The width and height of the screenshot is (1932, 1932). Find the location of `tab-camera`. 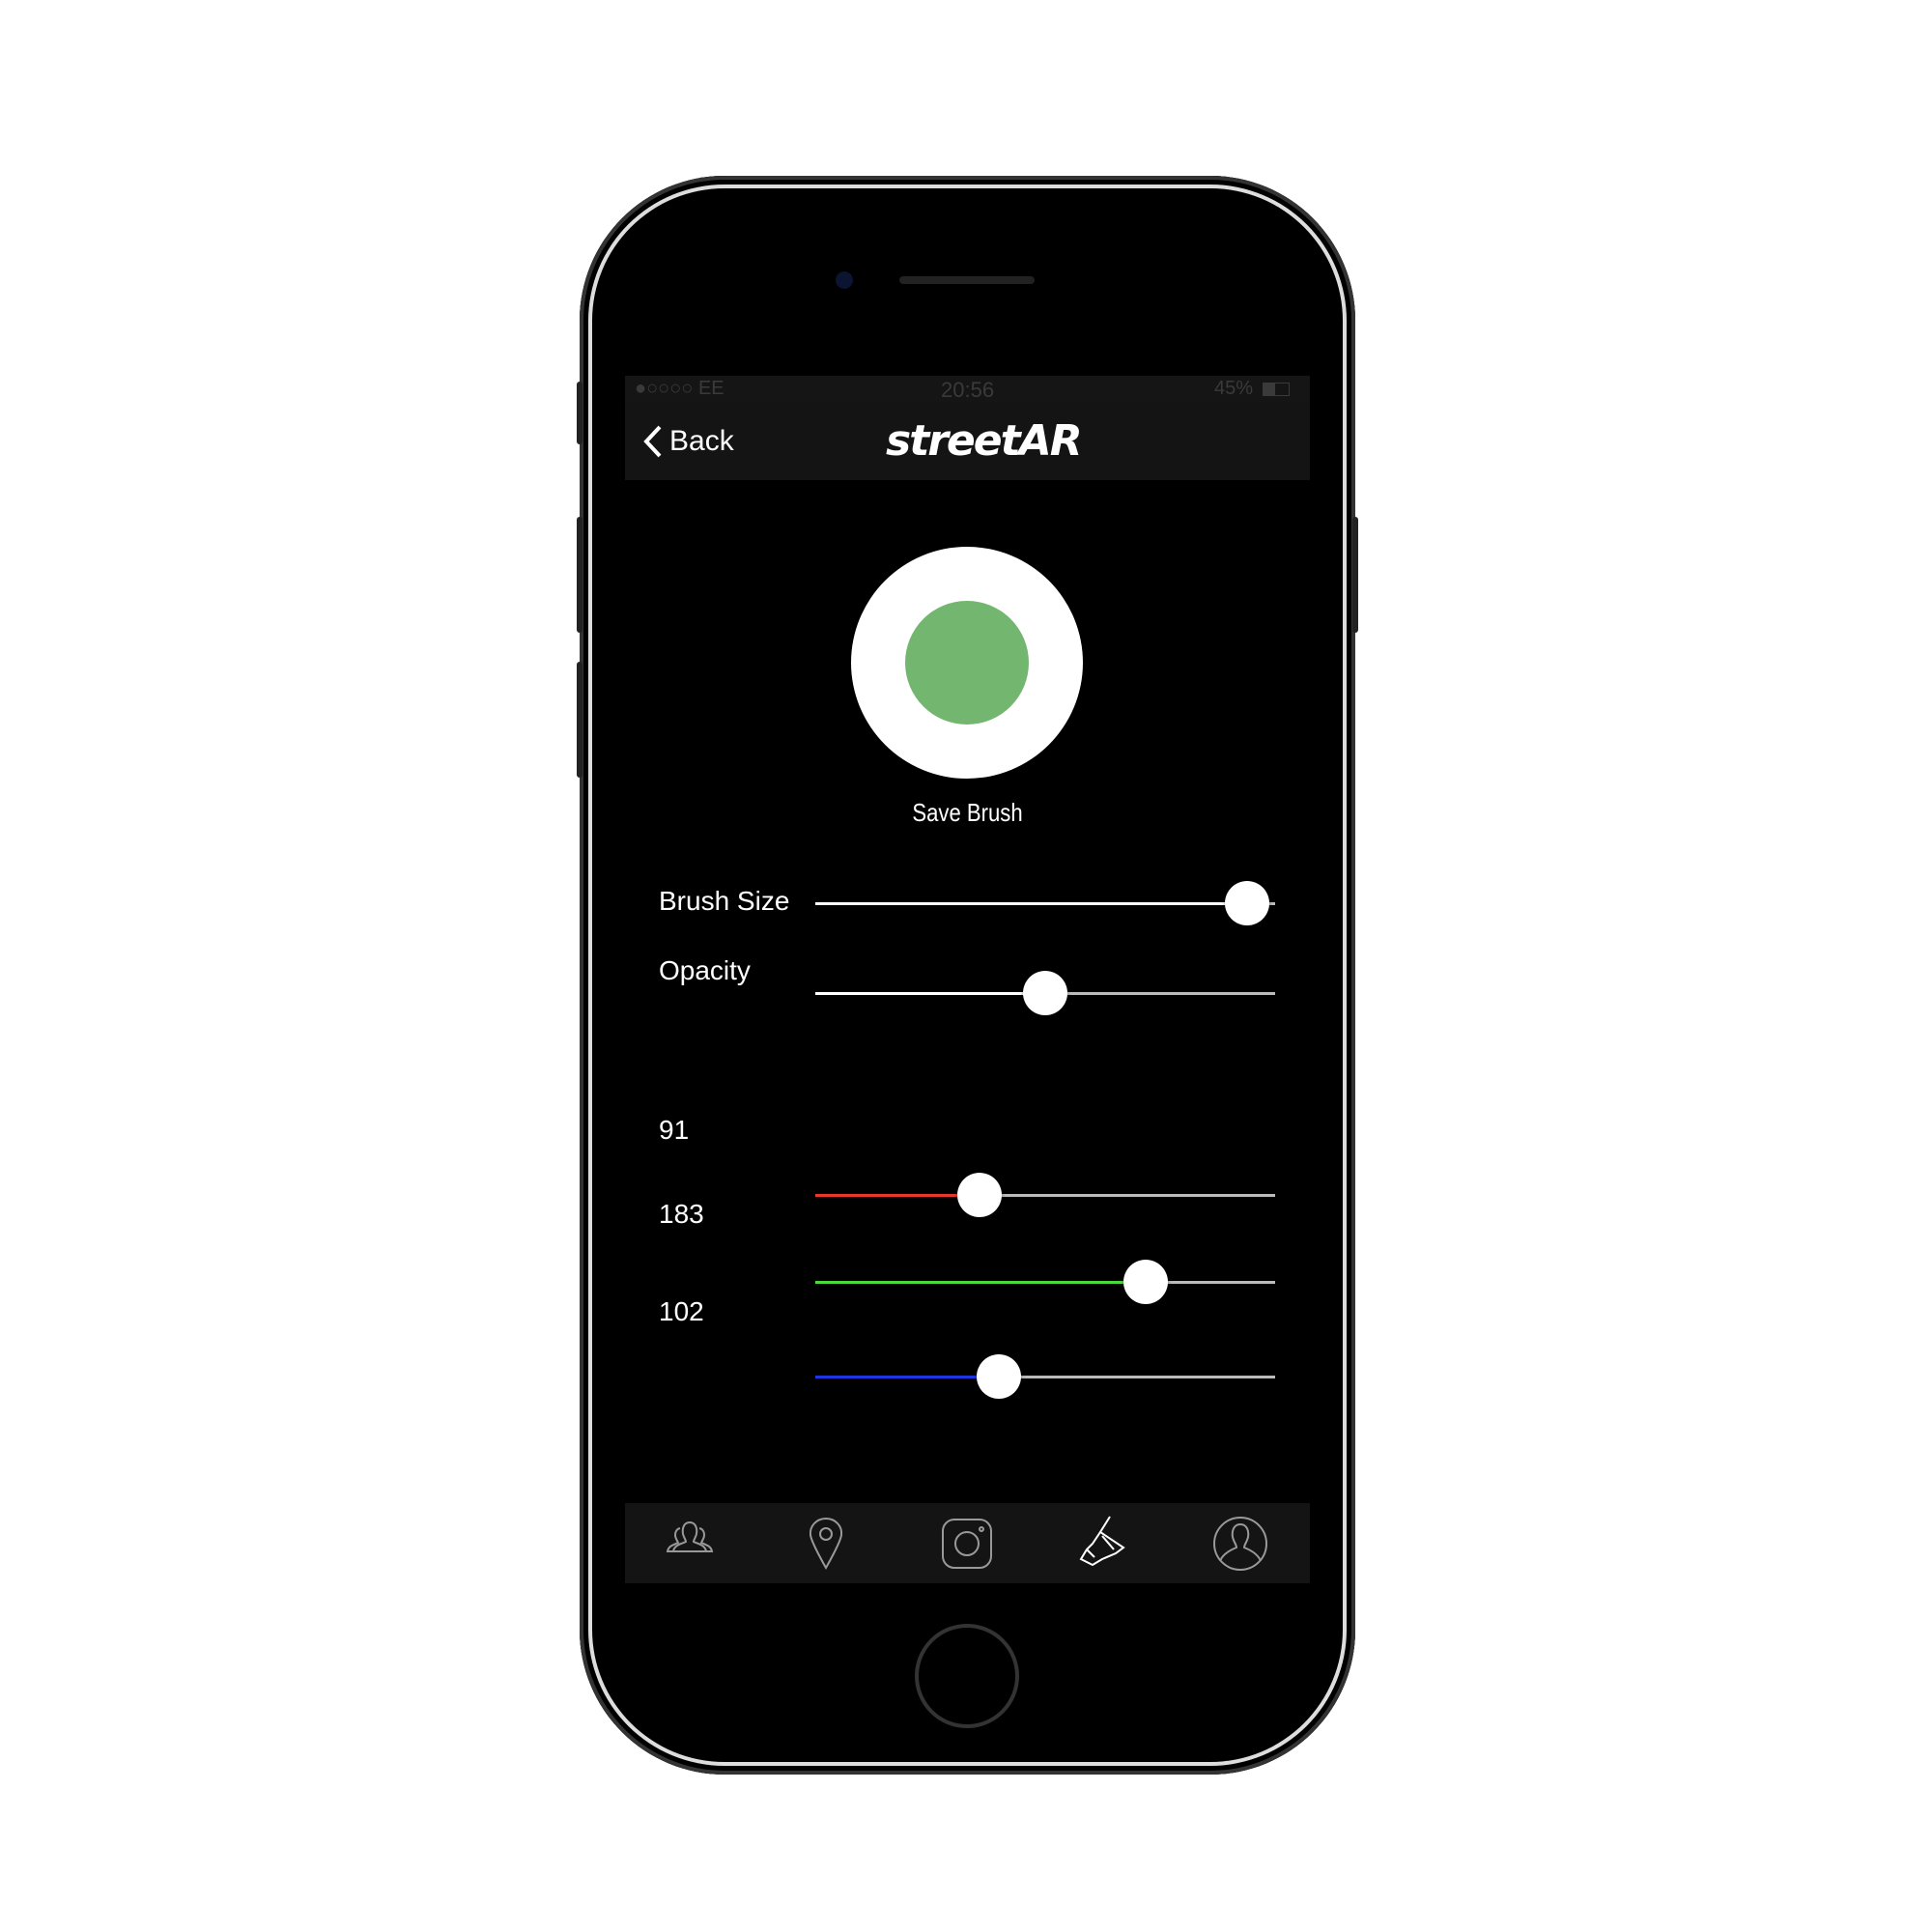

tab-camera is located at coordinates (967, 1544).